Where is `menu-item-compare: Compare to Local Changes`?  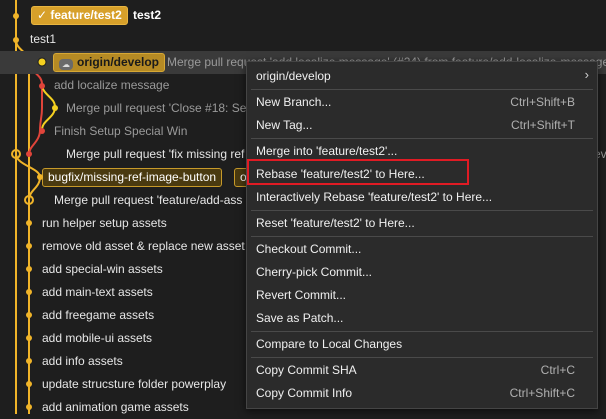
menu-item-compare: Compare to Local Changes is located at coordinates (422, 343).